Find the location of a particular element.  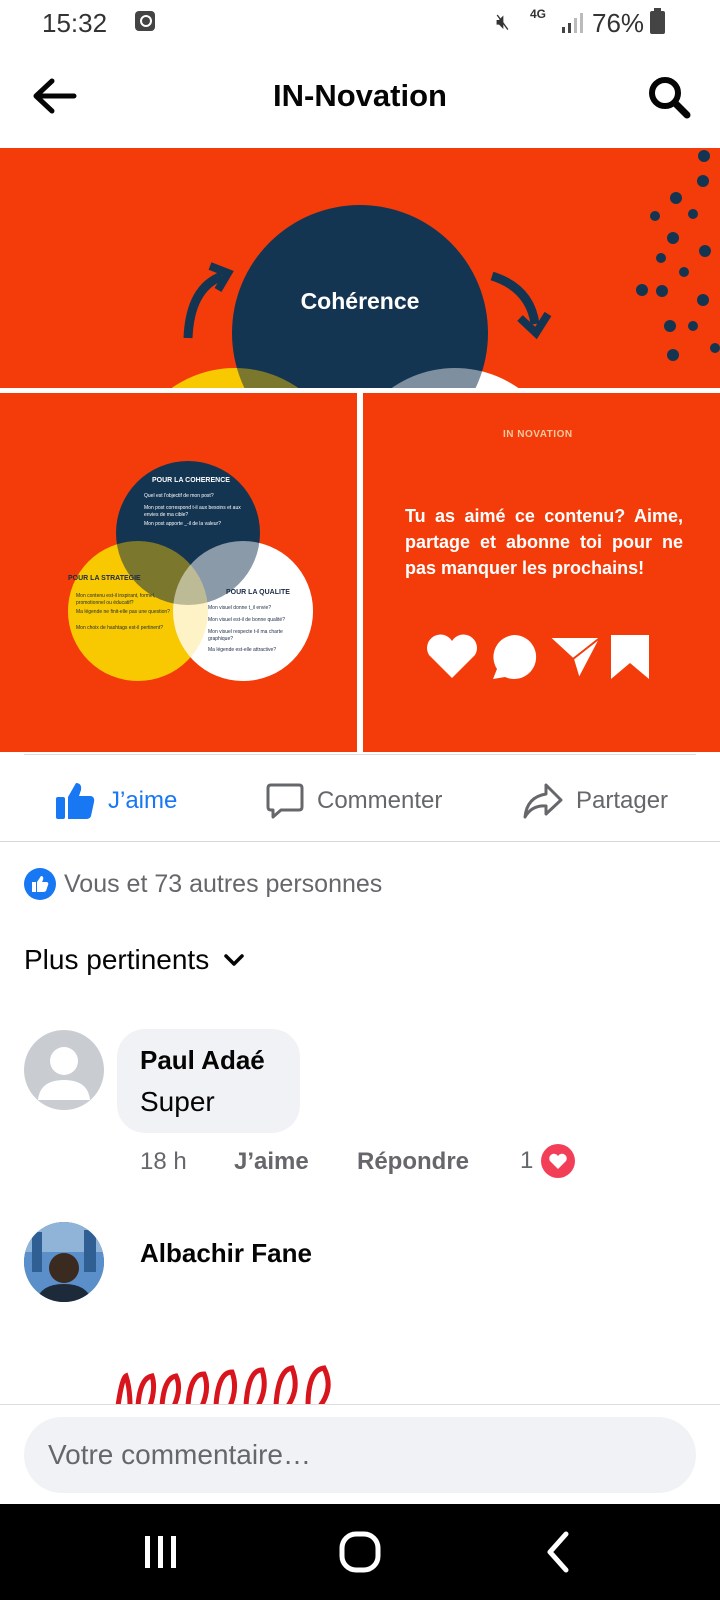

share-arrow-icon is located at coordinates (543, 801).